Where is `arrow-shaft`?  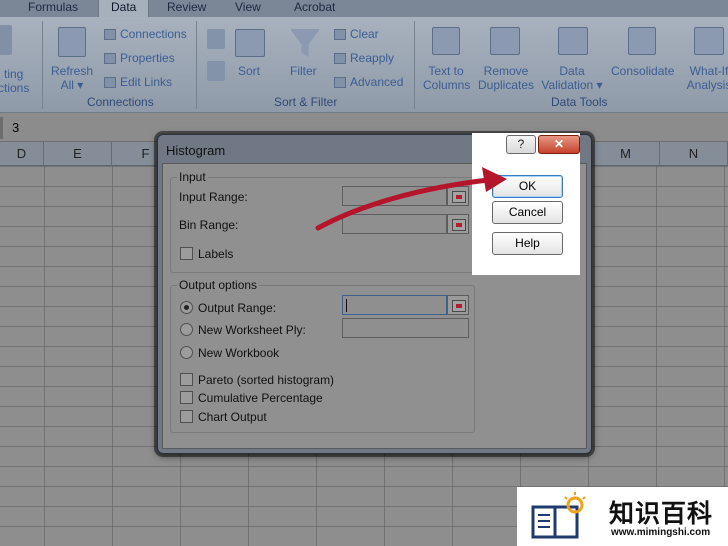
arrow-shaft is located at coordinates (403, 204).